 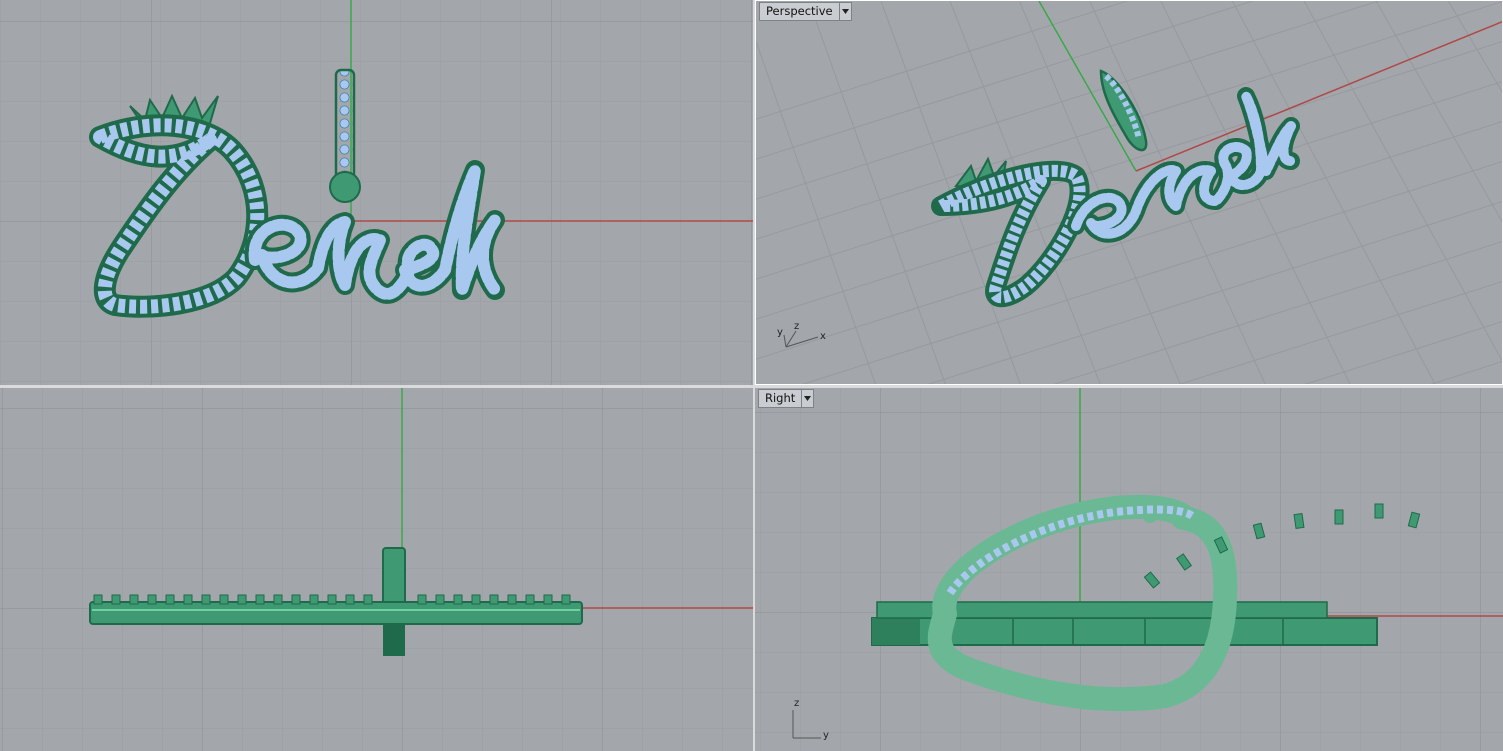 What do you see at coordinates (799, 11) in the screenshot?
I see `viewport-label-text: Perspective` at bounding box center [799, 11].